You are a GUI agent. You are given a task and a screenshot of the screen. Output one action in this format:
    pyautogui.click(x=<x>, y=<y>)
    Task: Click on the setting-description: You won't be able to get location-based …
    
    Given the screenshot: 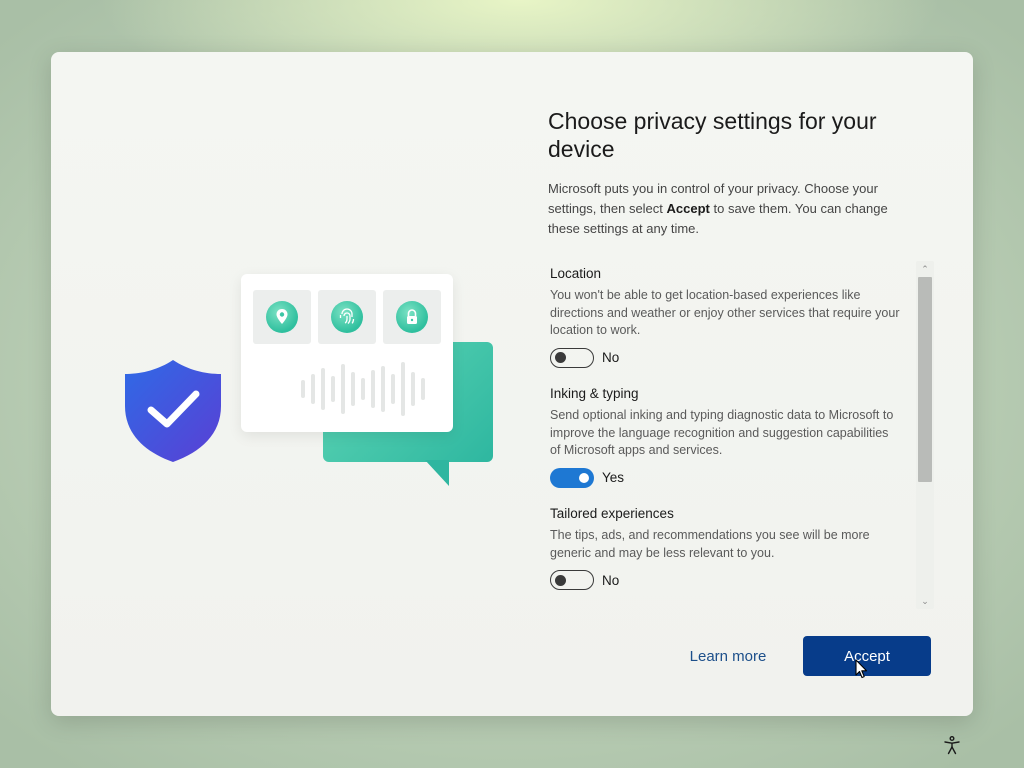 What is the action you would take?
    pyautogui.click(x=725, y=312)
    